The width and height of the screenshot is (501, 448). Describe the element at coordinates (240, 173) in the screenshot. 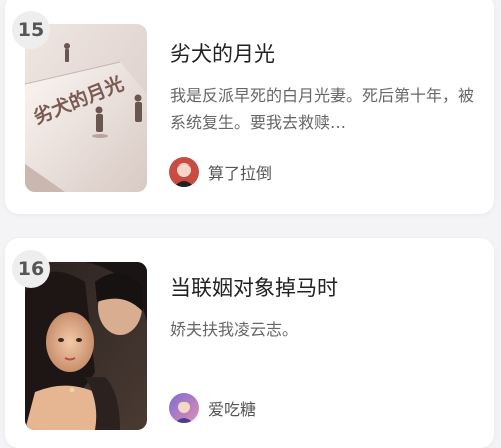

I see `author-name: 算了拉倒` at that location.